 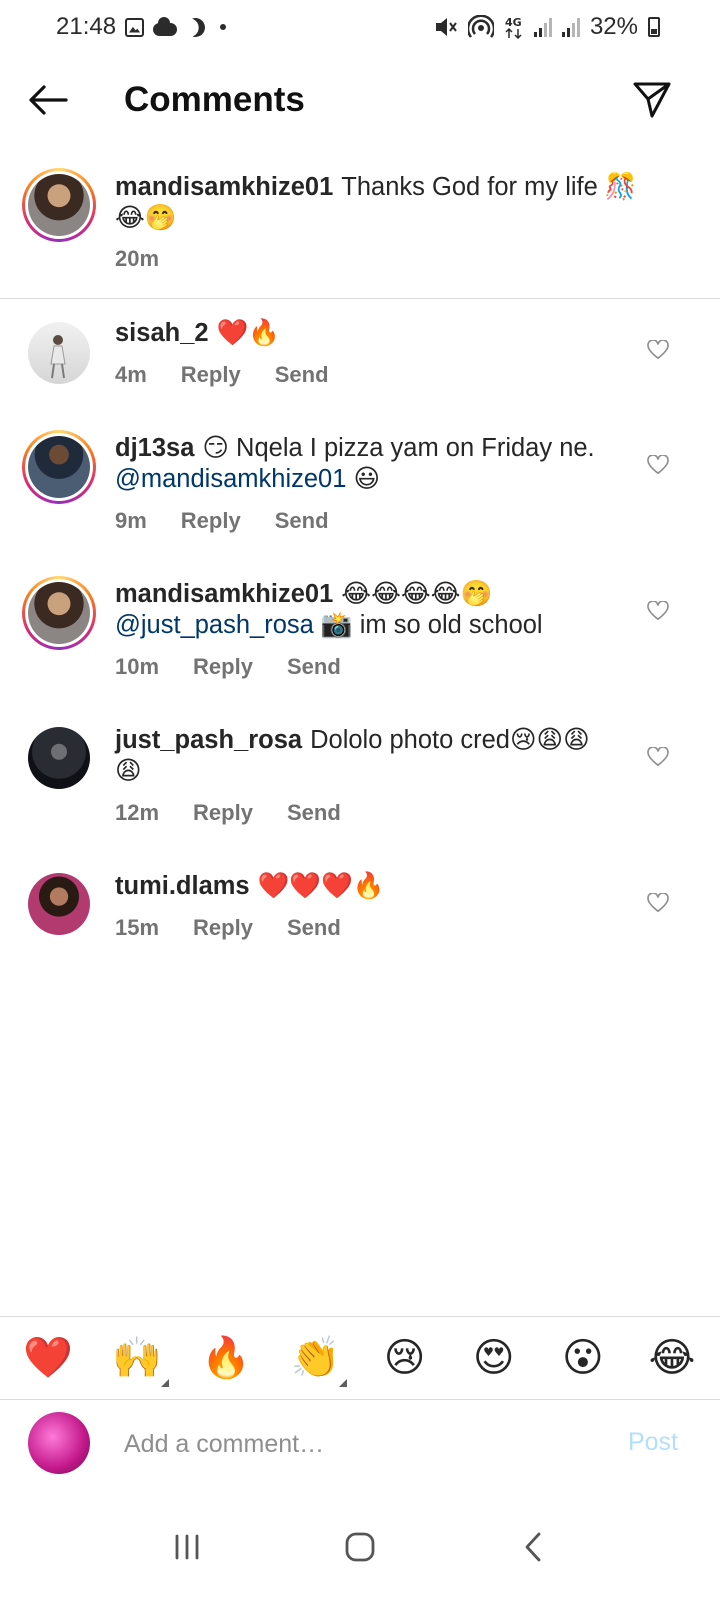 What do you see at coordinates (363, 479) in the screenshot?
I see `comment-message-tail: 😃` at bounding box center [363, 479].